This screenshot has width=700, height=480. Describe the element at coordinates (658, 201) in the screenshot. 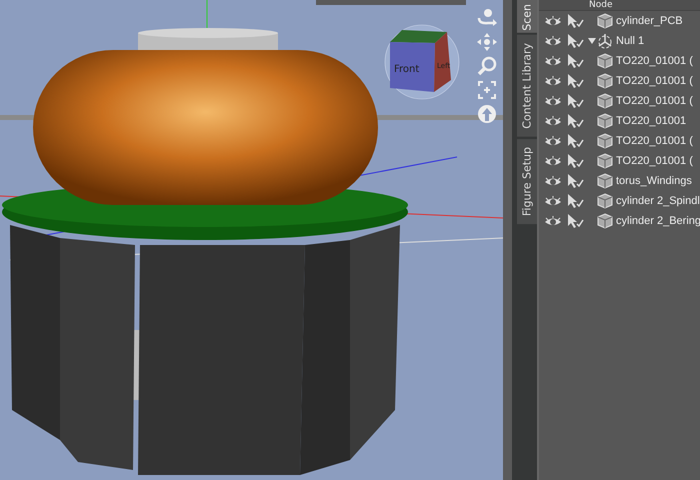

I see `node-label: cylinder 2_Spindl` at that location.